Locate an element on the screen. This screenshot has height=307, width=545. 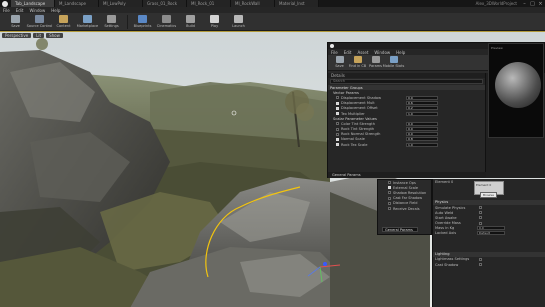
settings-button: Settings is located at coordinates (111, 23).